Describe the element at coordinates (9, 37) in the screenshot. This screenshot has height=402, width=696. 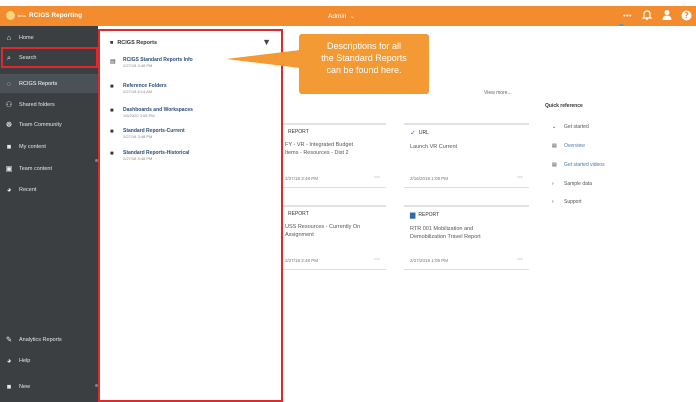
I see `home-icon: ⌂` at that location.